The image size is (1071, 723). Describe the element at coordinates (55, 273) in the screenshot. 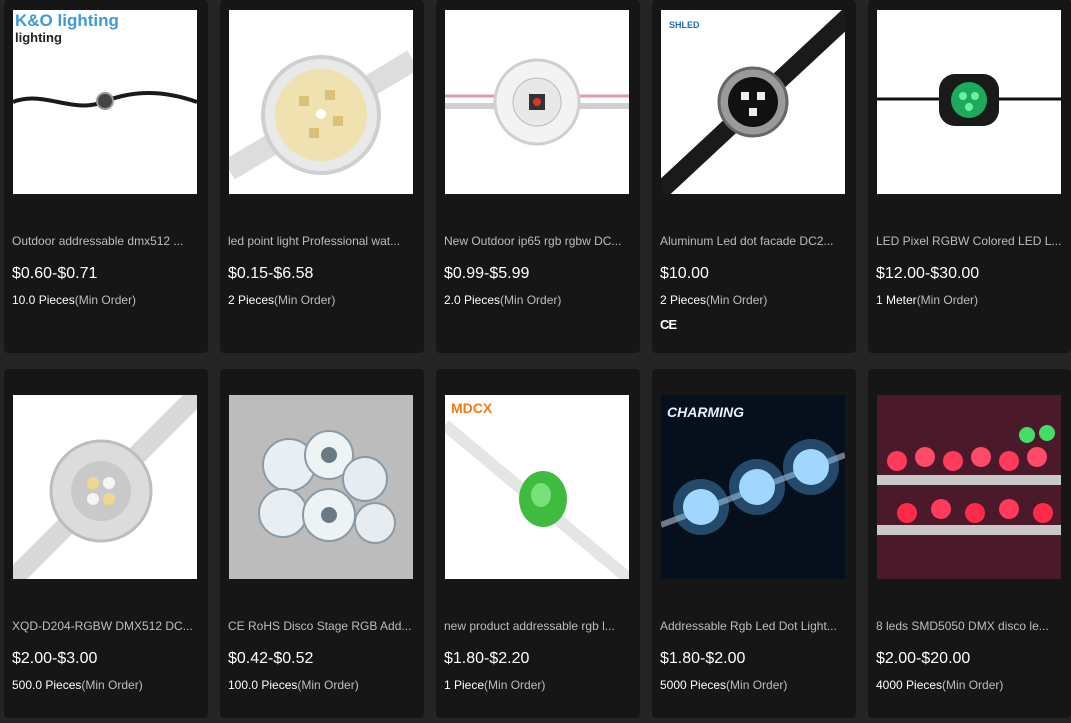

I see `product-price: $0.60-$0.71` at that location.